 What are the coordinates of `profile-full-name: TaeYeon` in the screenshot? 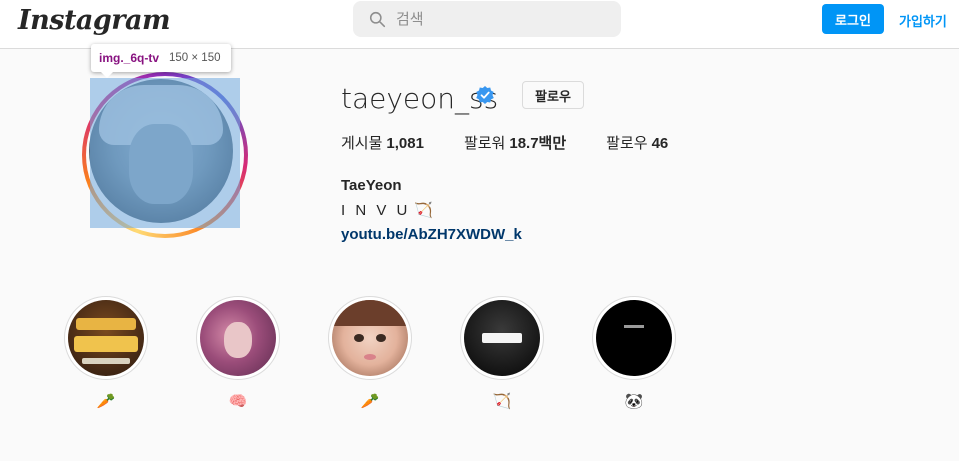 It's located at (371, 185).